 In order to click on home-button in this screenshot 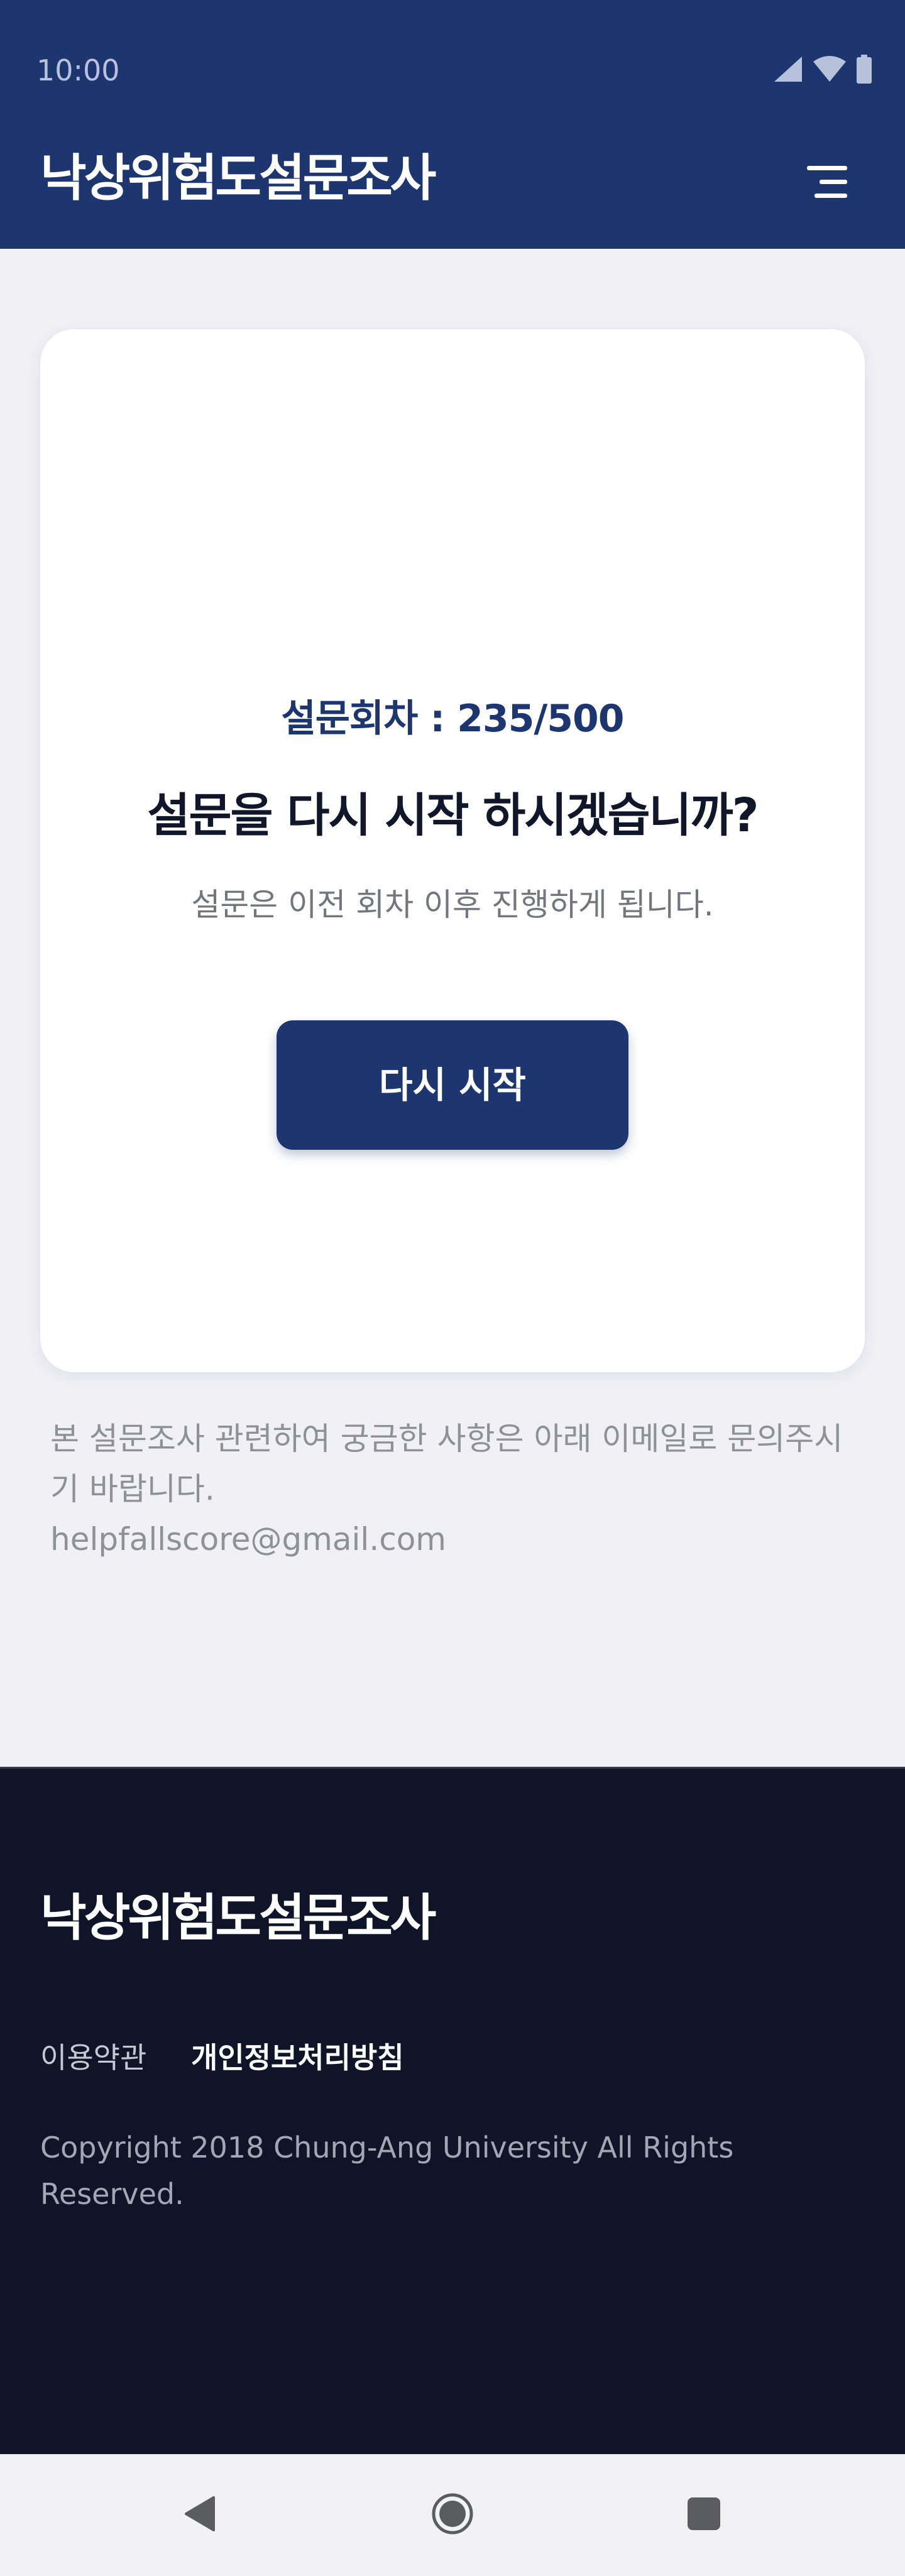, I will do `click(452, 2515)`.